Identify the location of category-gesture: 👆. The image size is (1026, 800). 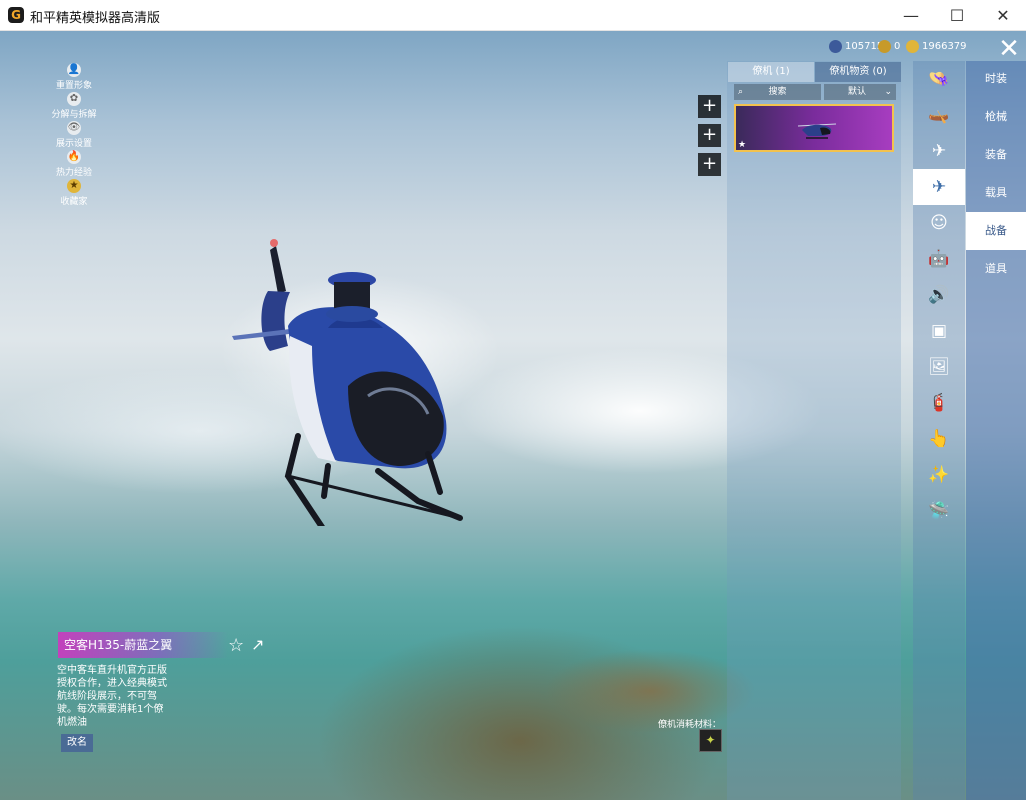
(939, 439).